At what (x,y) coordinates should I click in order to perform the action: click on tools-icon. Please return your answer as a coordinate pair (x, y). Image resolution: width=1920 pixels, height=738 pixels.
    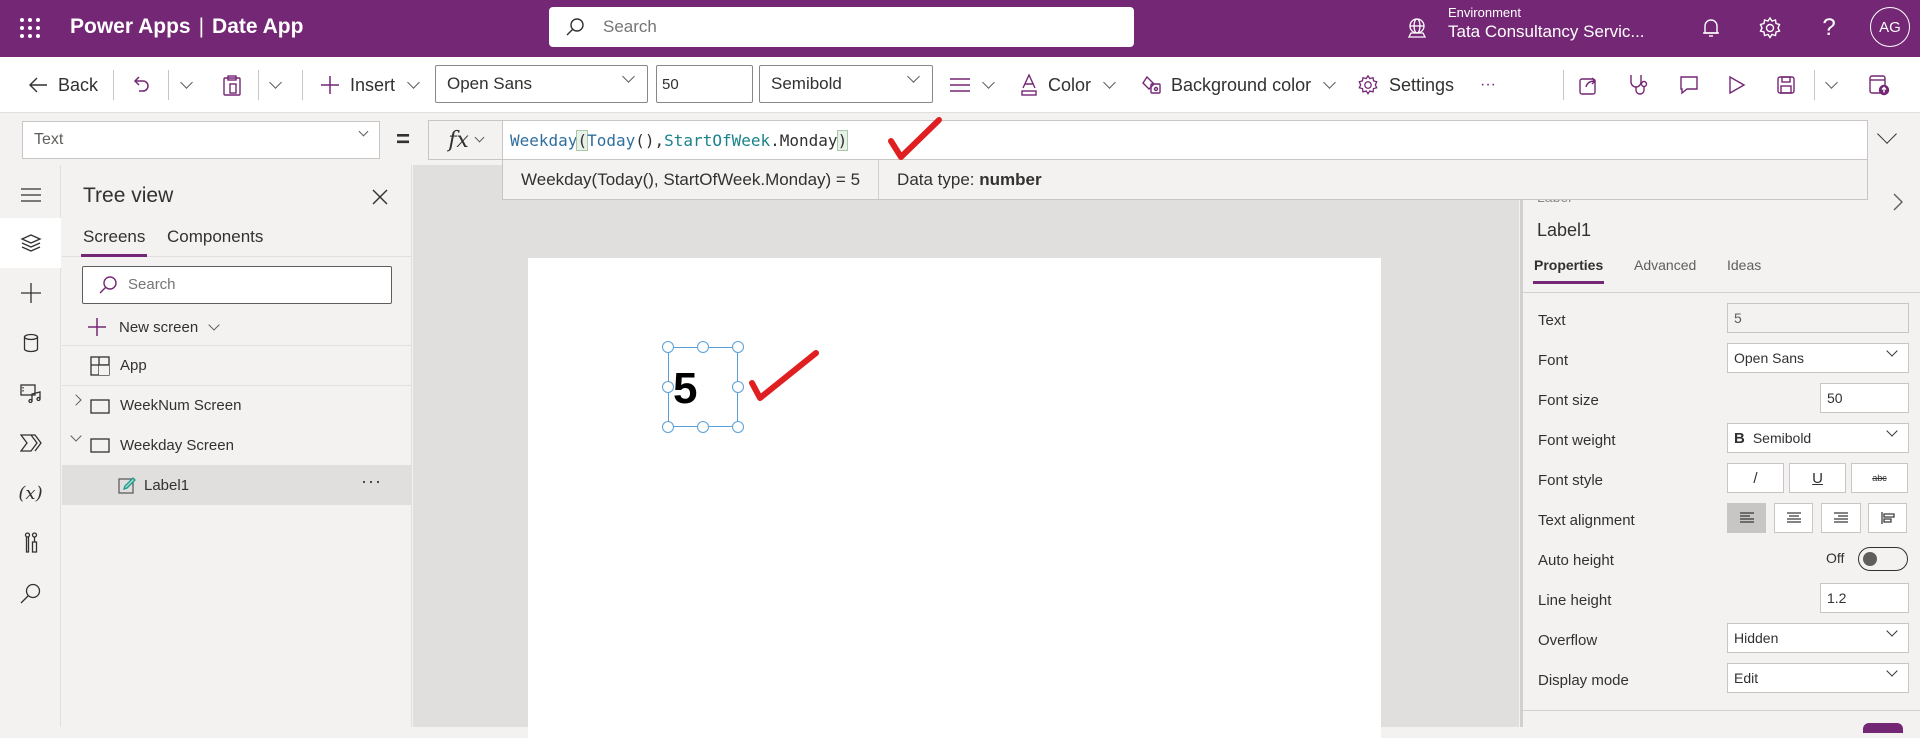
    Looking at the image, I should click on (30, 542).